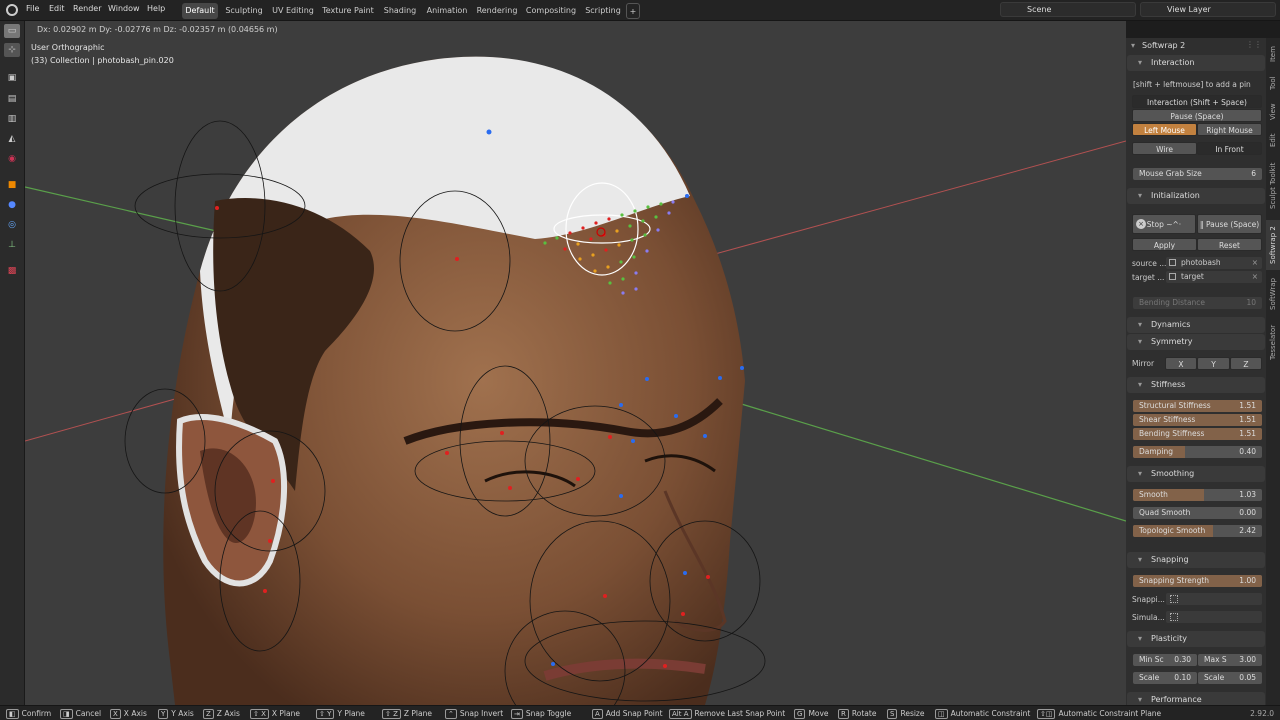  Describe the element at coordinates (1247, 419) in the screenshot. I see `slider-value: 1.51` at that location.